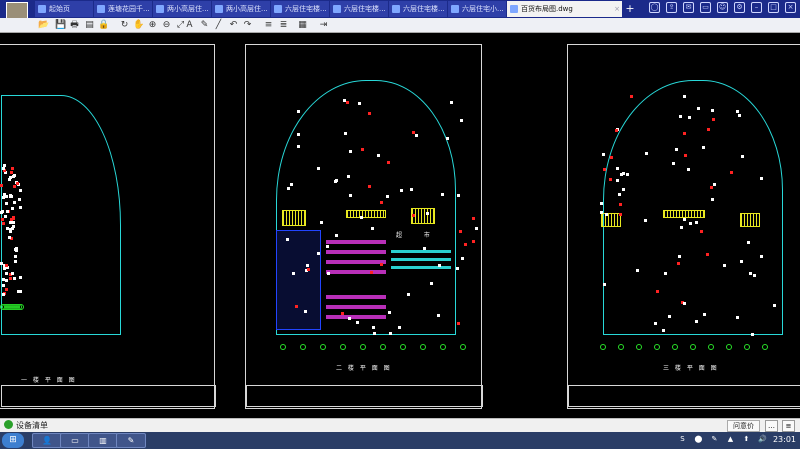 Image resolution: width=800 pixels, height=449 pixels. What do you see at coordinates (698, 439) in the screenshot?
I see `tray-icon: ⬤` at bounding box center [698, 439].